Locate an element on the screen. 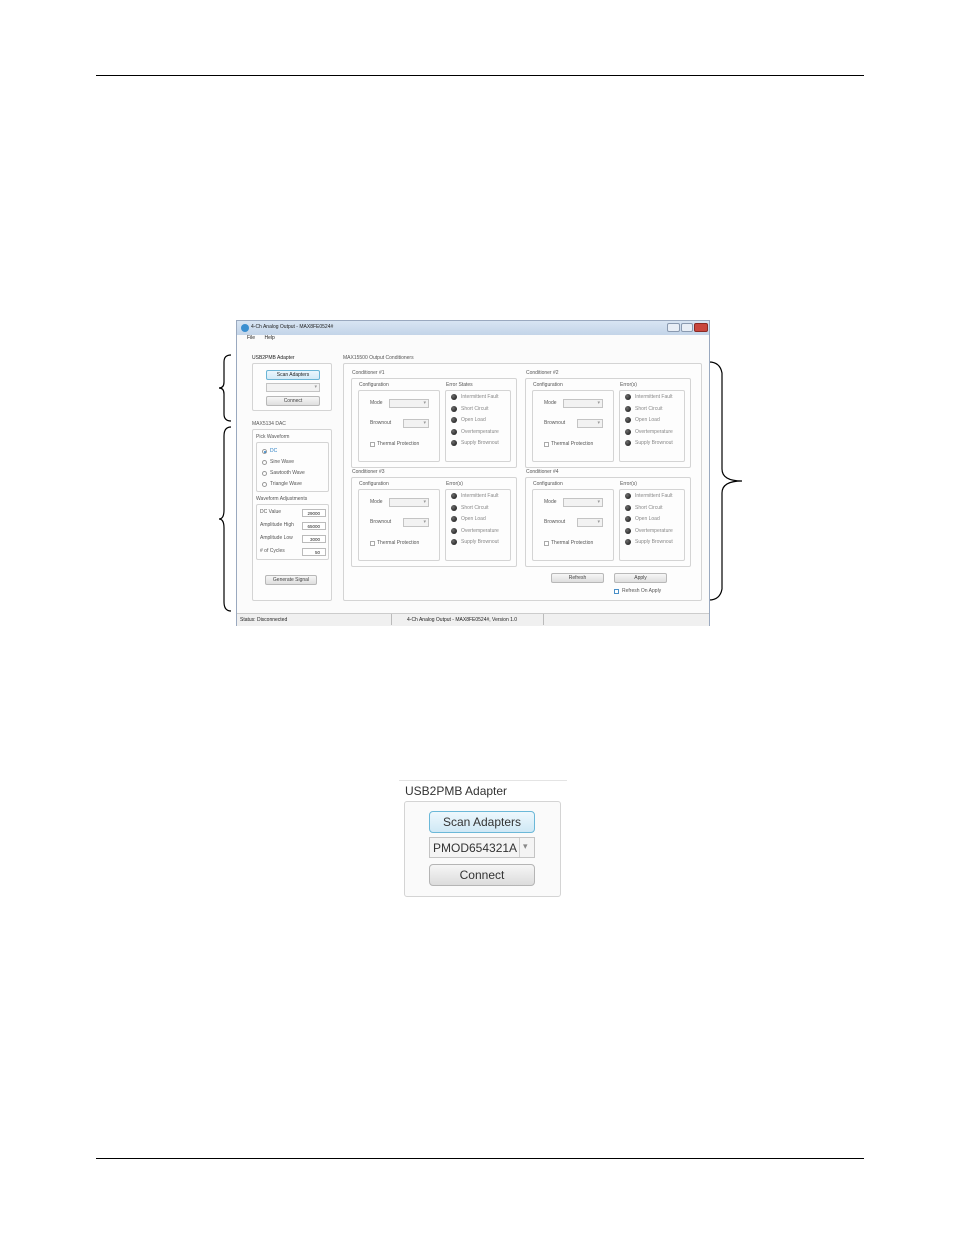 This screenshot has width=954, height=1235. connect-button: Connect is located at coordinates (293, 401).